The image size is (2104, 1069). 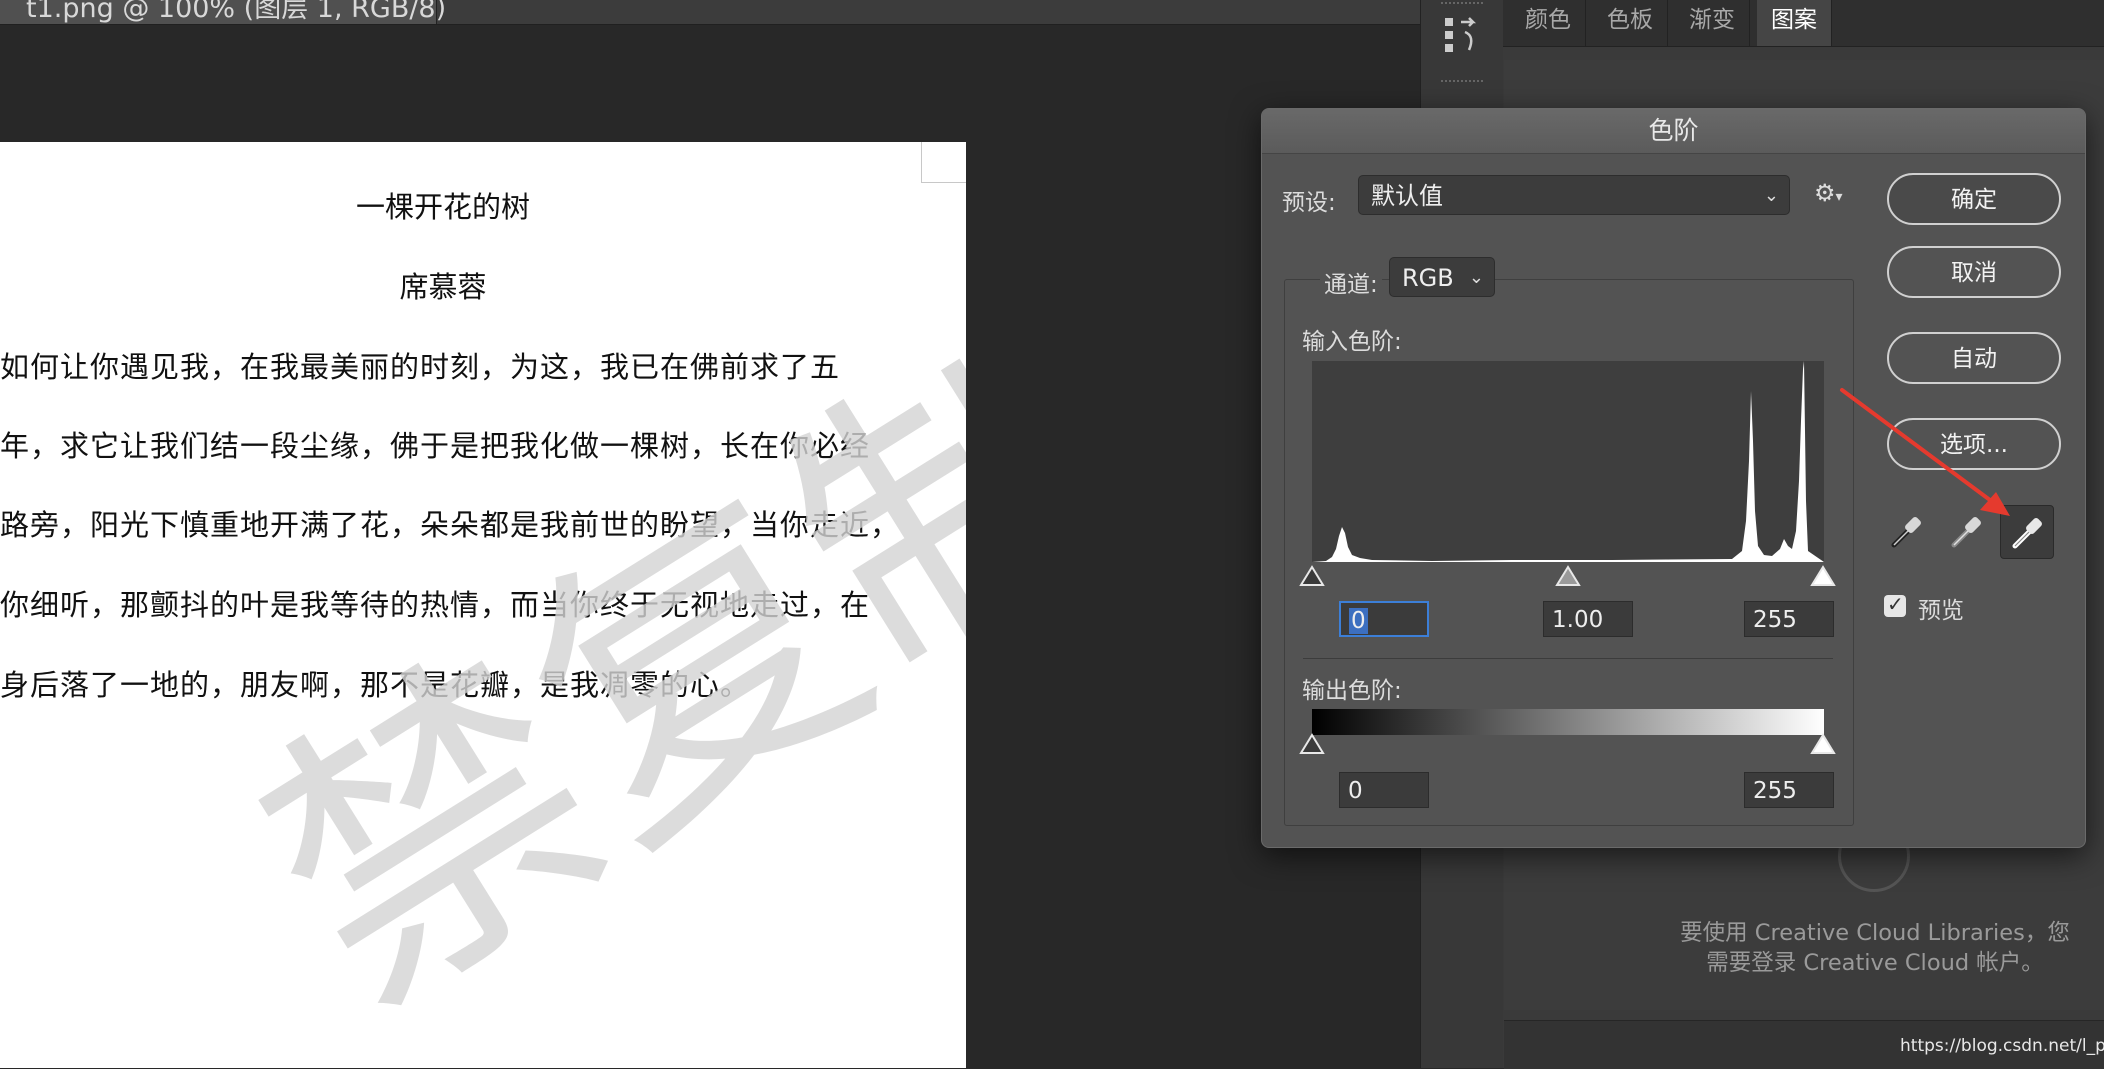 What do you see at coordinates (1794, 23) in the screenshot?
I see `tab-patterns: 图案` at bounding box center [1794, 23].